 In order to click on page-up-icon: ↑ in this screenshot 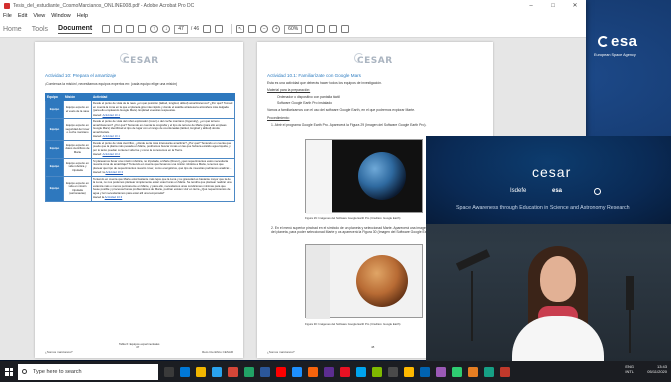, I will do `click(154, 29)`.